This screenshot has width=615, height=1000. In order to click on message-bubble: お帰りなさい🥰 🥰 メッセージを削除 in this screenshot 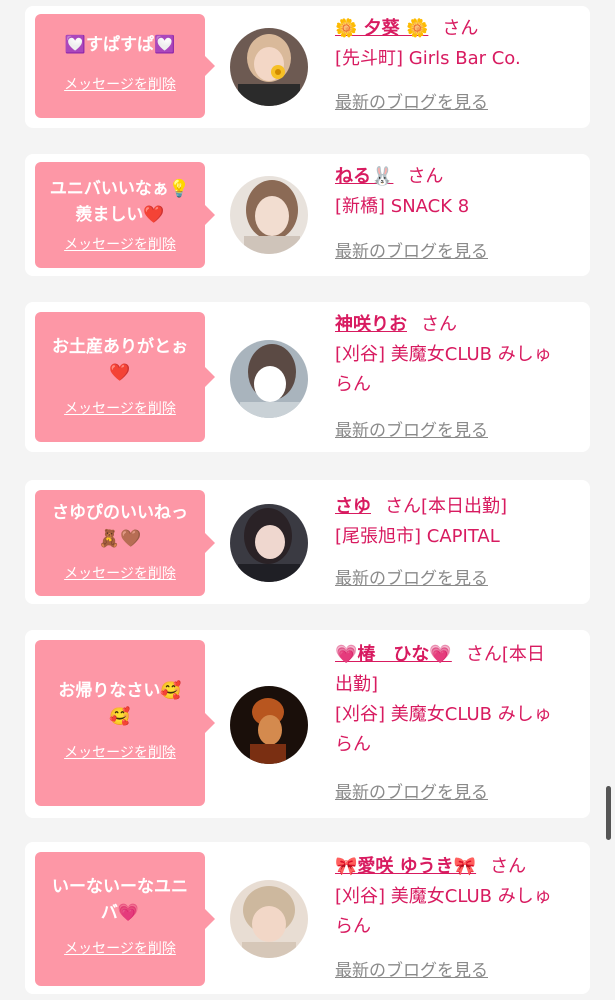, I will do `click(125, 723)`.